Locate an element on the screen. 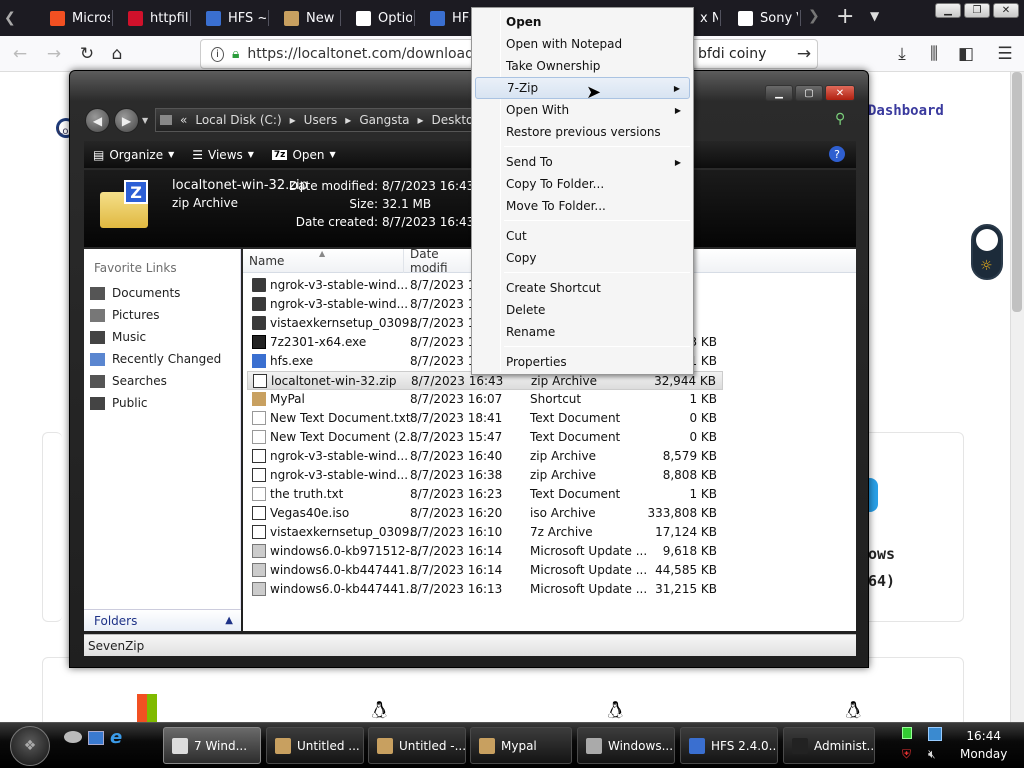  explorer-search-icon: ⚲ is located at coordinates (840, 119).